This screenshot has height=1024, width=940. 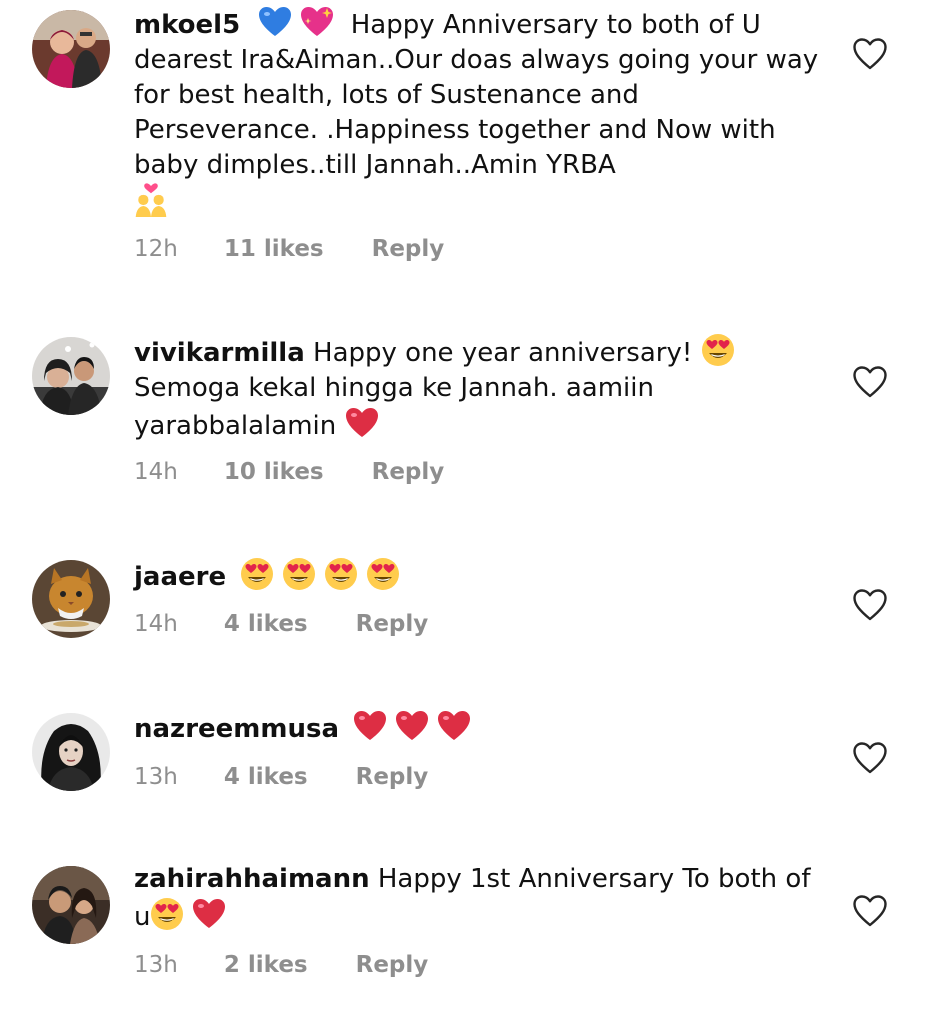 I want to click on comment-meta: 13h 2 likes Reply, so click(x=281, y=965).